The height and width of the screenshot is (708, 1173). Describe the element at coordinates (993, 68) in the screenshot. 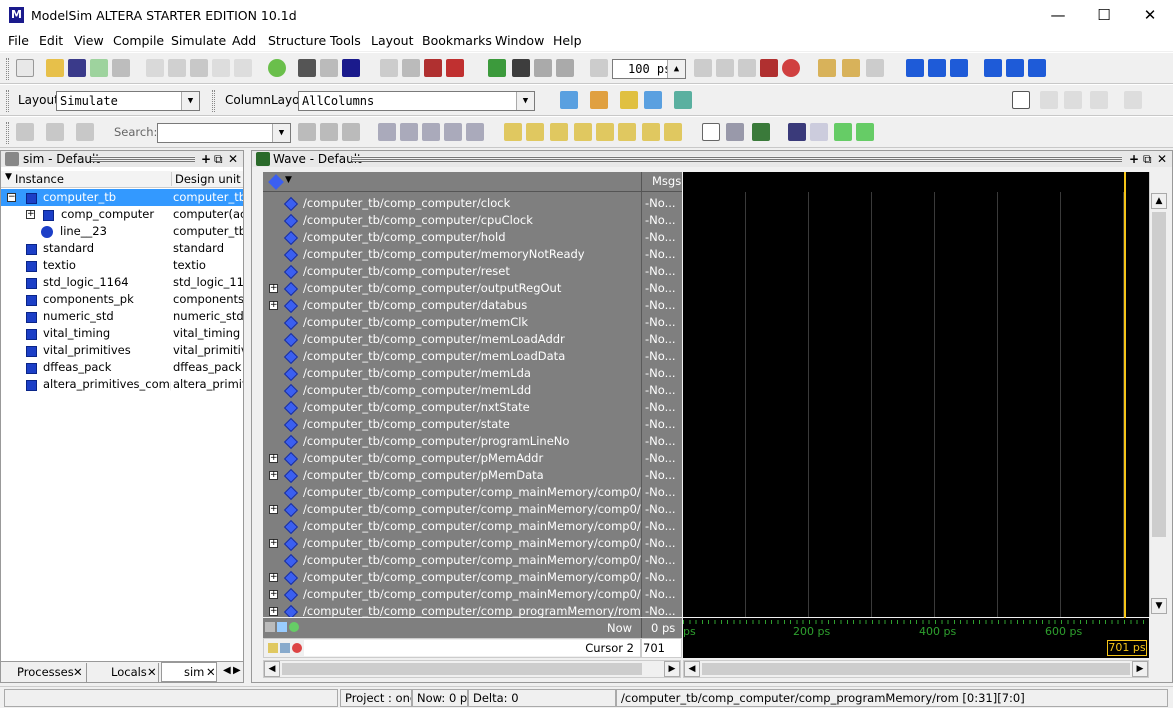

I see `step-back-icon` at that location.